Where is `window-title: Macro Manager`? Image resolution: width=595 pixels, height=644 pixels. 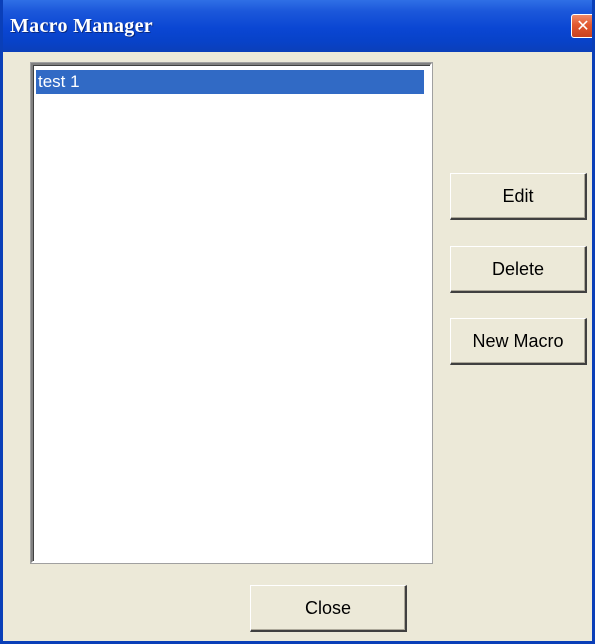
window-title: Macro Manager is located at coordinates (81, 26).